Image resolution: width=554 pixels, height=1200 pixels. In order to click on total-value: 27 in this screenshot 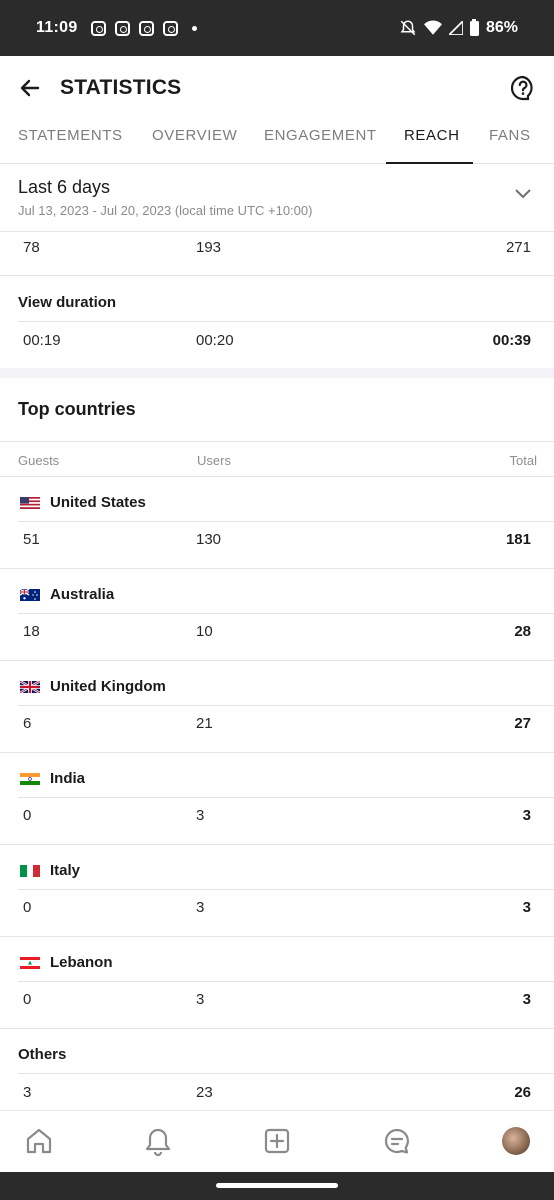, I will do `click(522, 723)`.